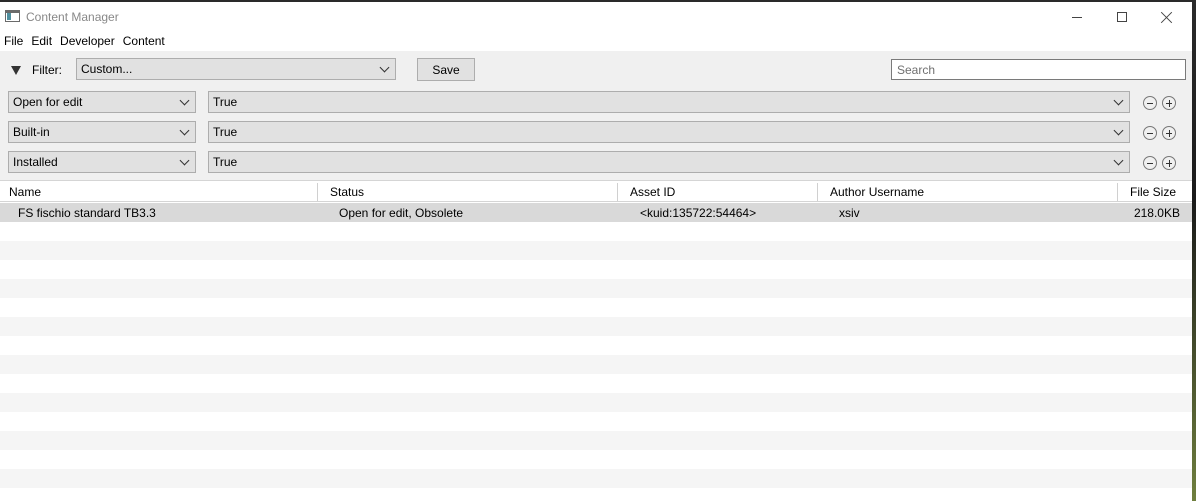  I want to click on save-button: Save, so click(446, 69).